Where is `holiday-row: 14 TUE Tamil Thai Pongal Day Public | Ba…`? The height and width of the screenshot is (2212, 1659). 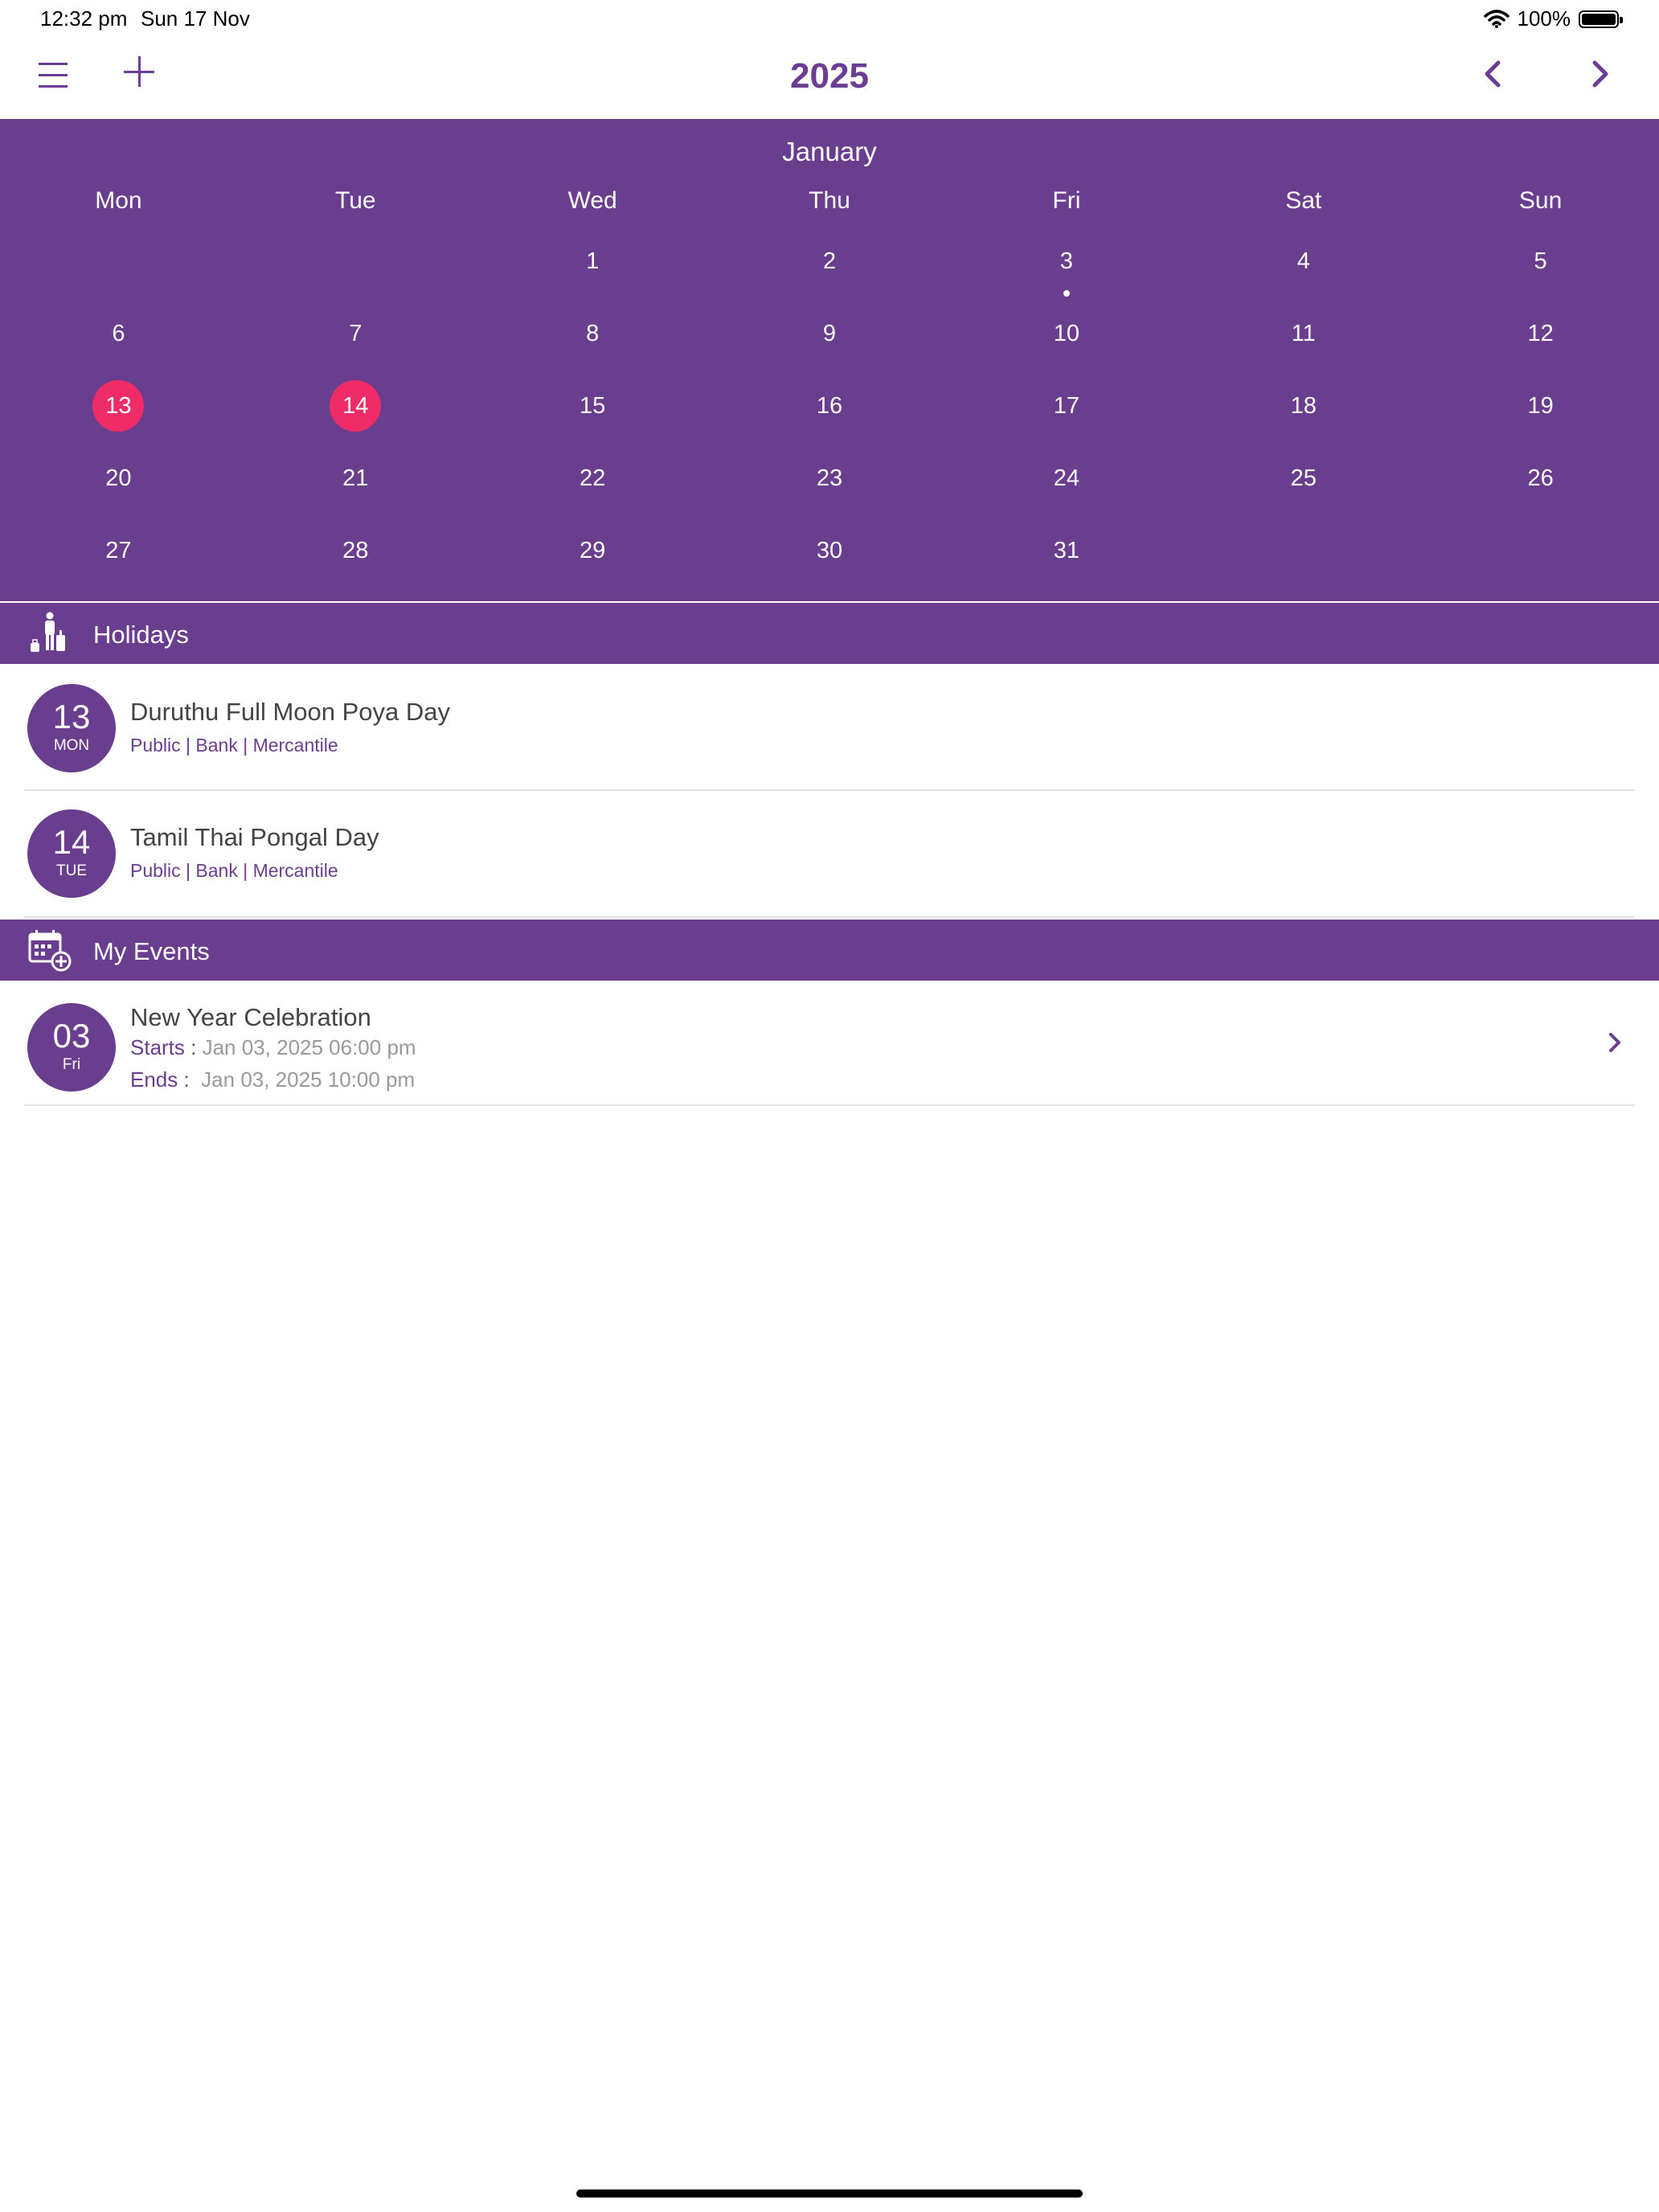 holiday-row: 14 TUE Tamil Thai Pongal Day Public | Ba… is located at coordinates (829, 854).